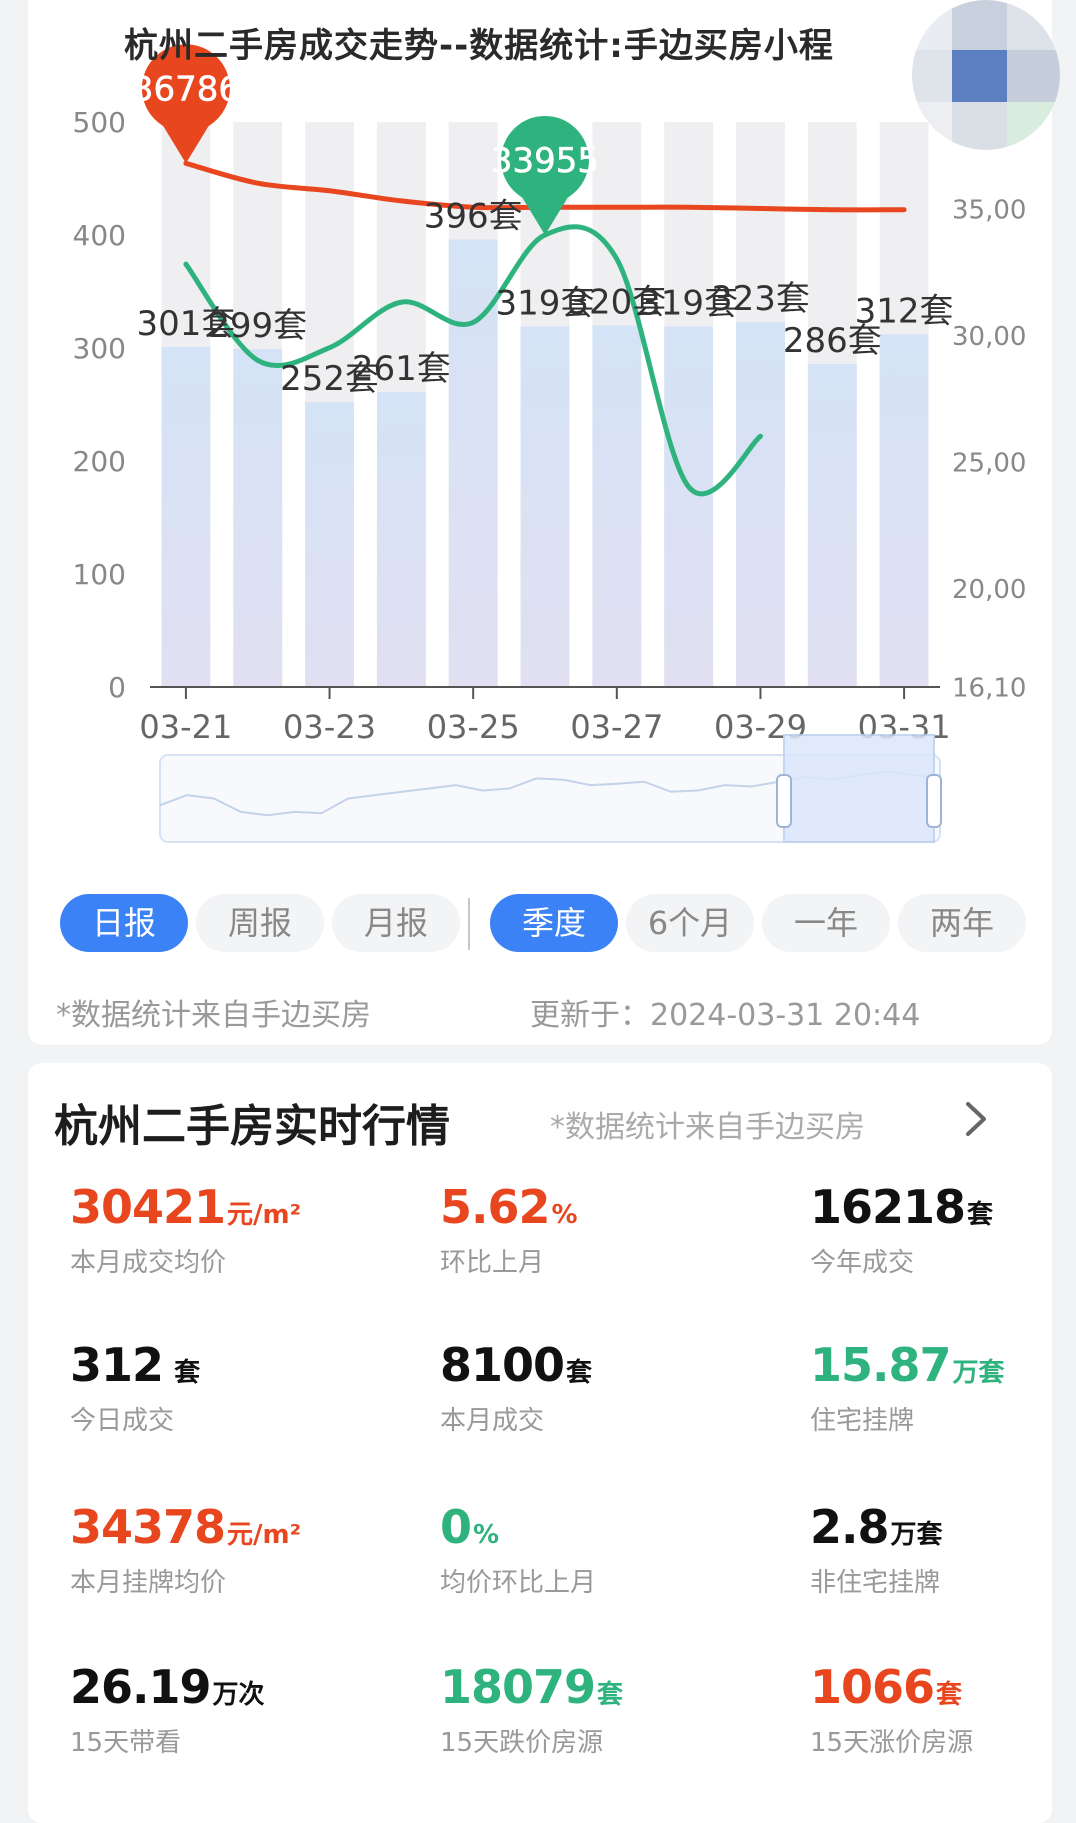 The image size is (1076, 1823). What do you see at coordinates (859, 788) in the screenshot?
I see `zoom-slider-window` at bounding box center [859, 788].